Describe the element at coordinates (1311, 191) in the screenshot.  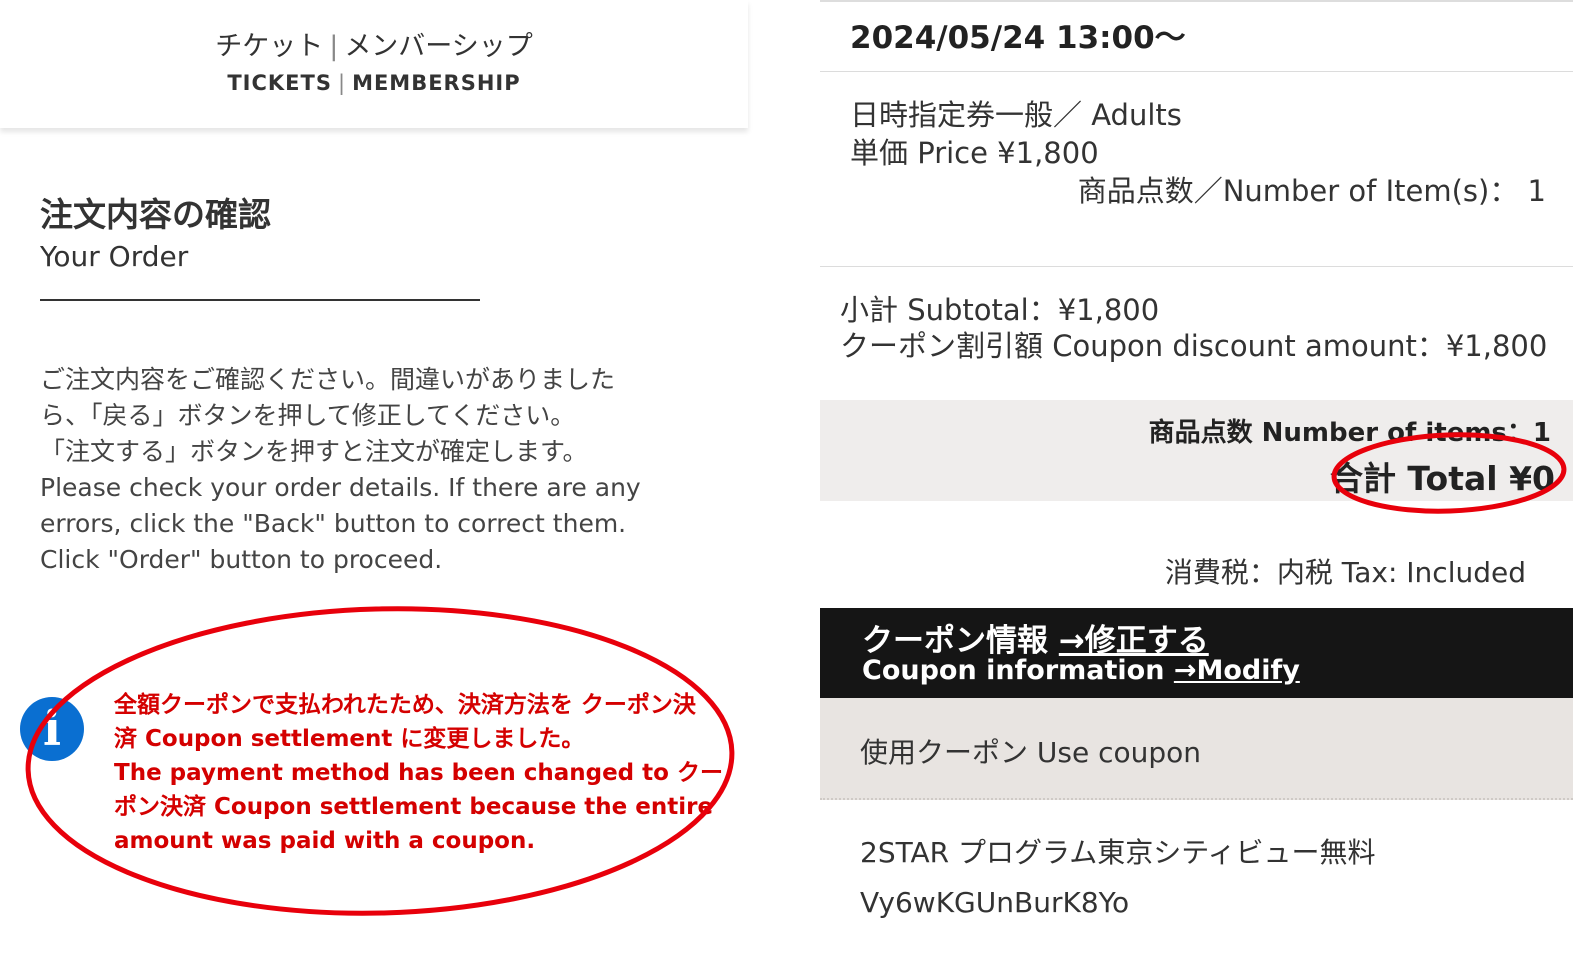
I see `item-quantity: 商品点数／Number of Item(s)： 1` at that location.